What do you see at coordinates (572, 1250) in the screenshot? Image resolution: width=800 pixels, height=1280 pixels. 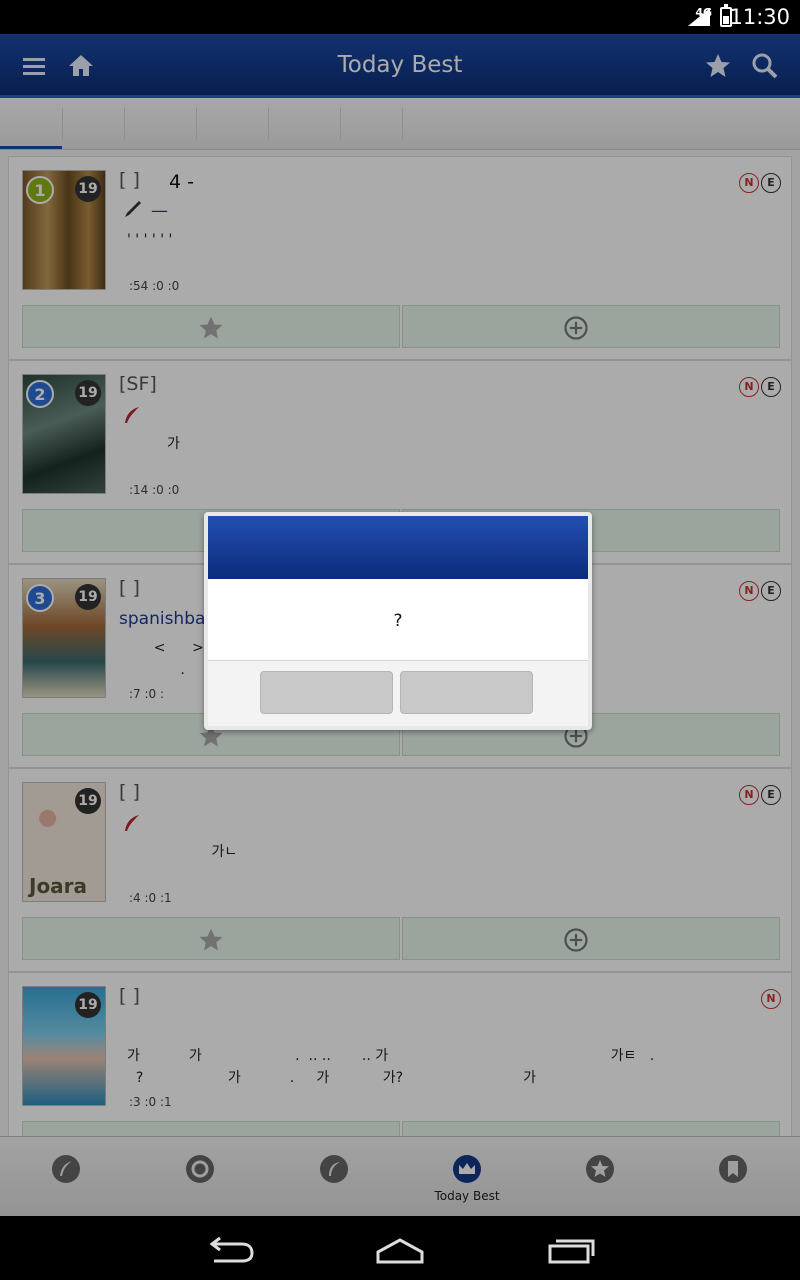 I see `recents-icon` at bounding box center [572, 1250].